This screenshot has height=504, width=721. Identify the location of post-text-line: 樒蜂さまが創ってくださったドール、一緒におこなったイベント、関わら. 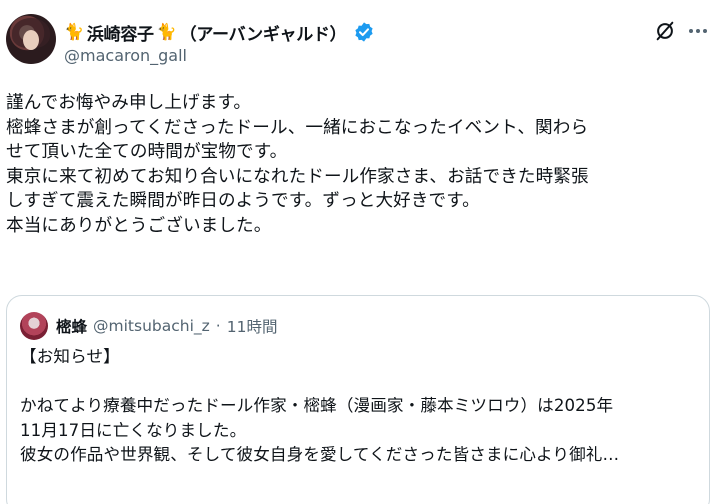
(297, 127).